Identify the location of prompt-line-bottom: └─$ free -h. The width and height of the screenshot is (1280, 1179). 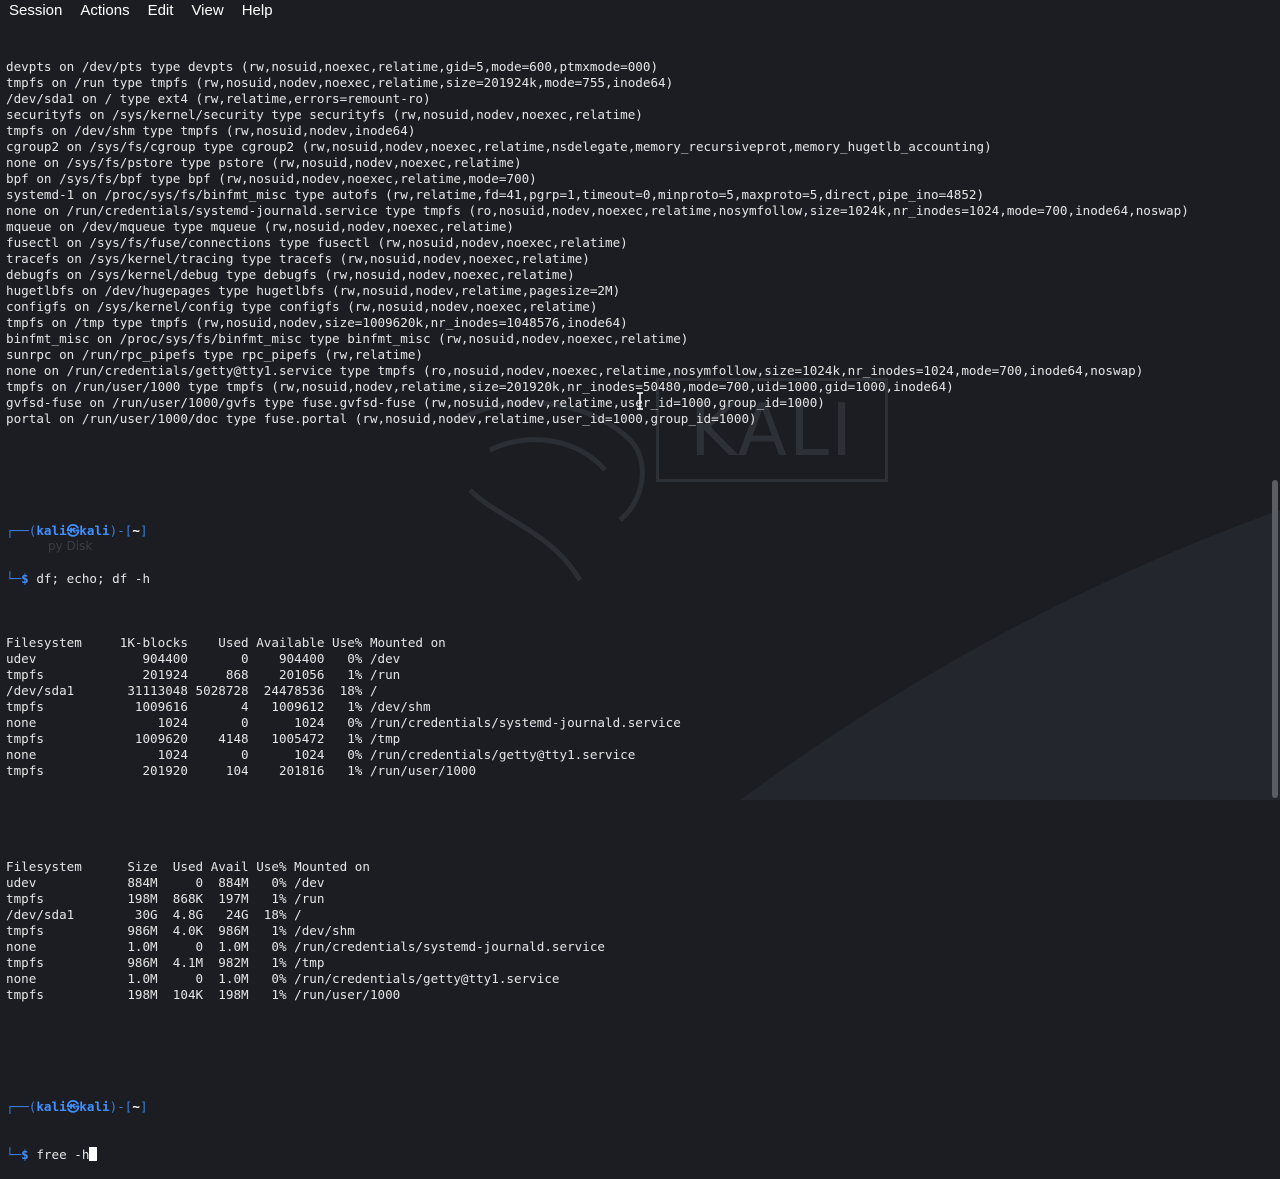
(636, 1155).